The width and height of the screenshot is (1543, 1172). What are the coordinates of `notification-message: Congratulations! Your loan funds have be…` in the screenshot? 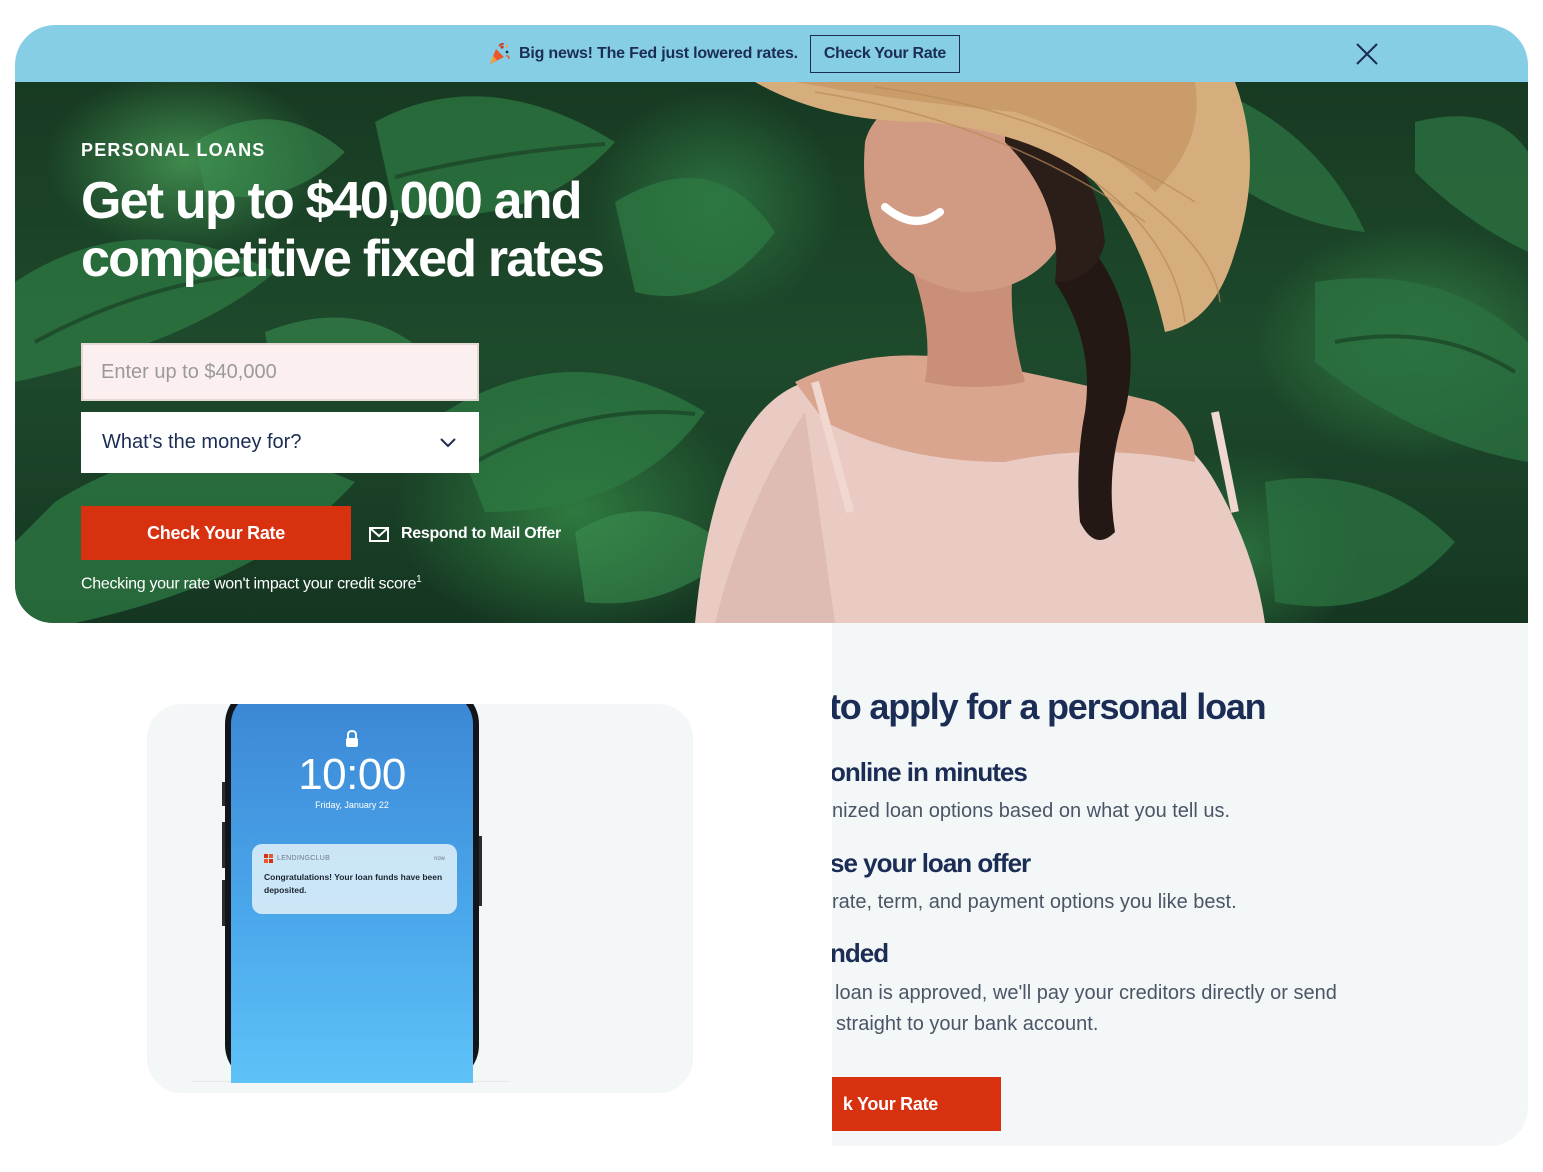 It's located at (353, 883).